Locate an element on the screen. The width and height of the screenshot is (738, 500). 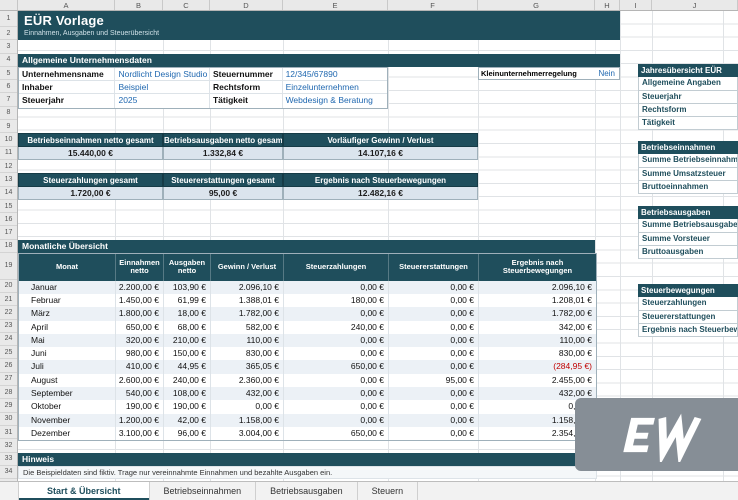
row-header-cell: 2 is located at coordinates (8, 34).